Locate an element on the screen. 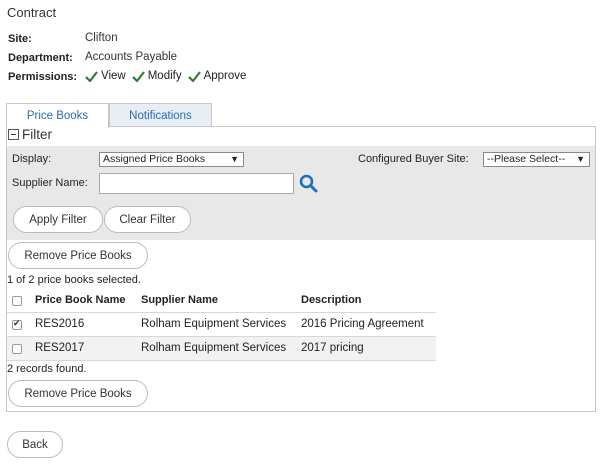 Image resolution: width=605 pixels, height=465 pixels. select-all-checkbox is located at coordinates (17, 301).